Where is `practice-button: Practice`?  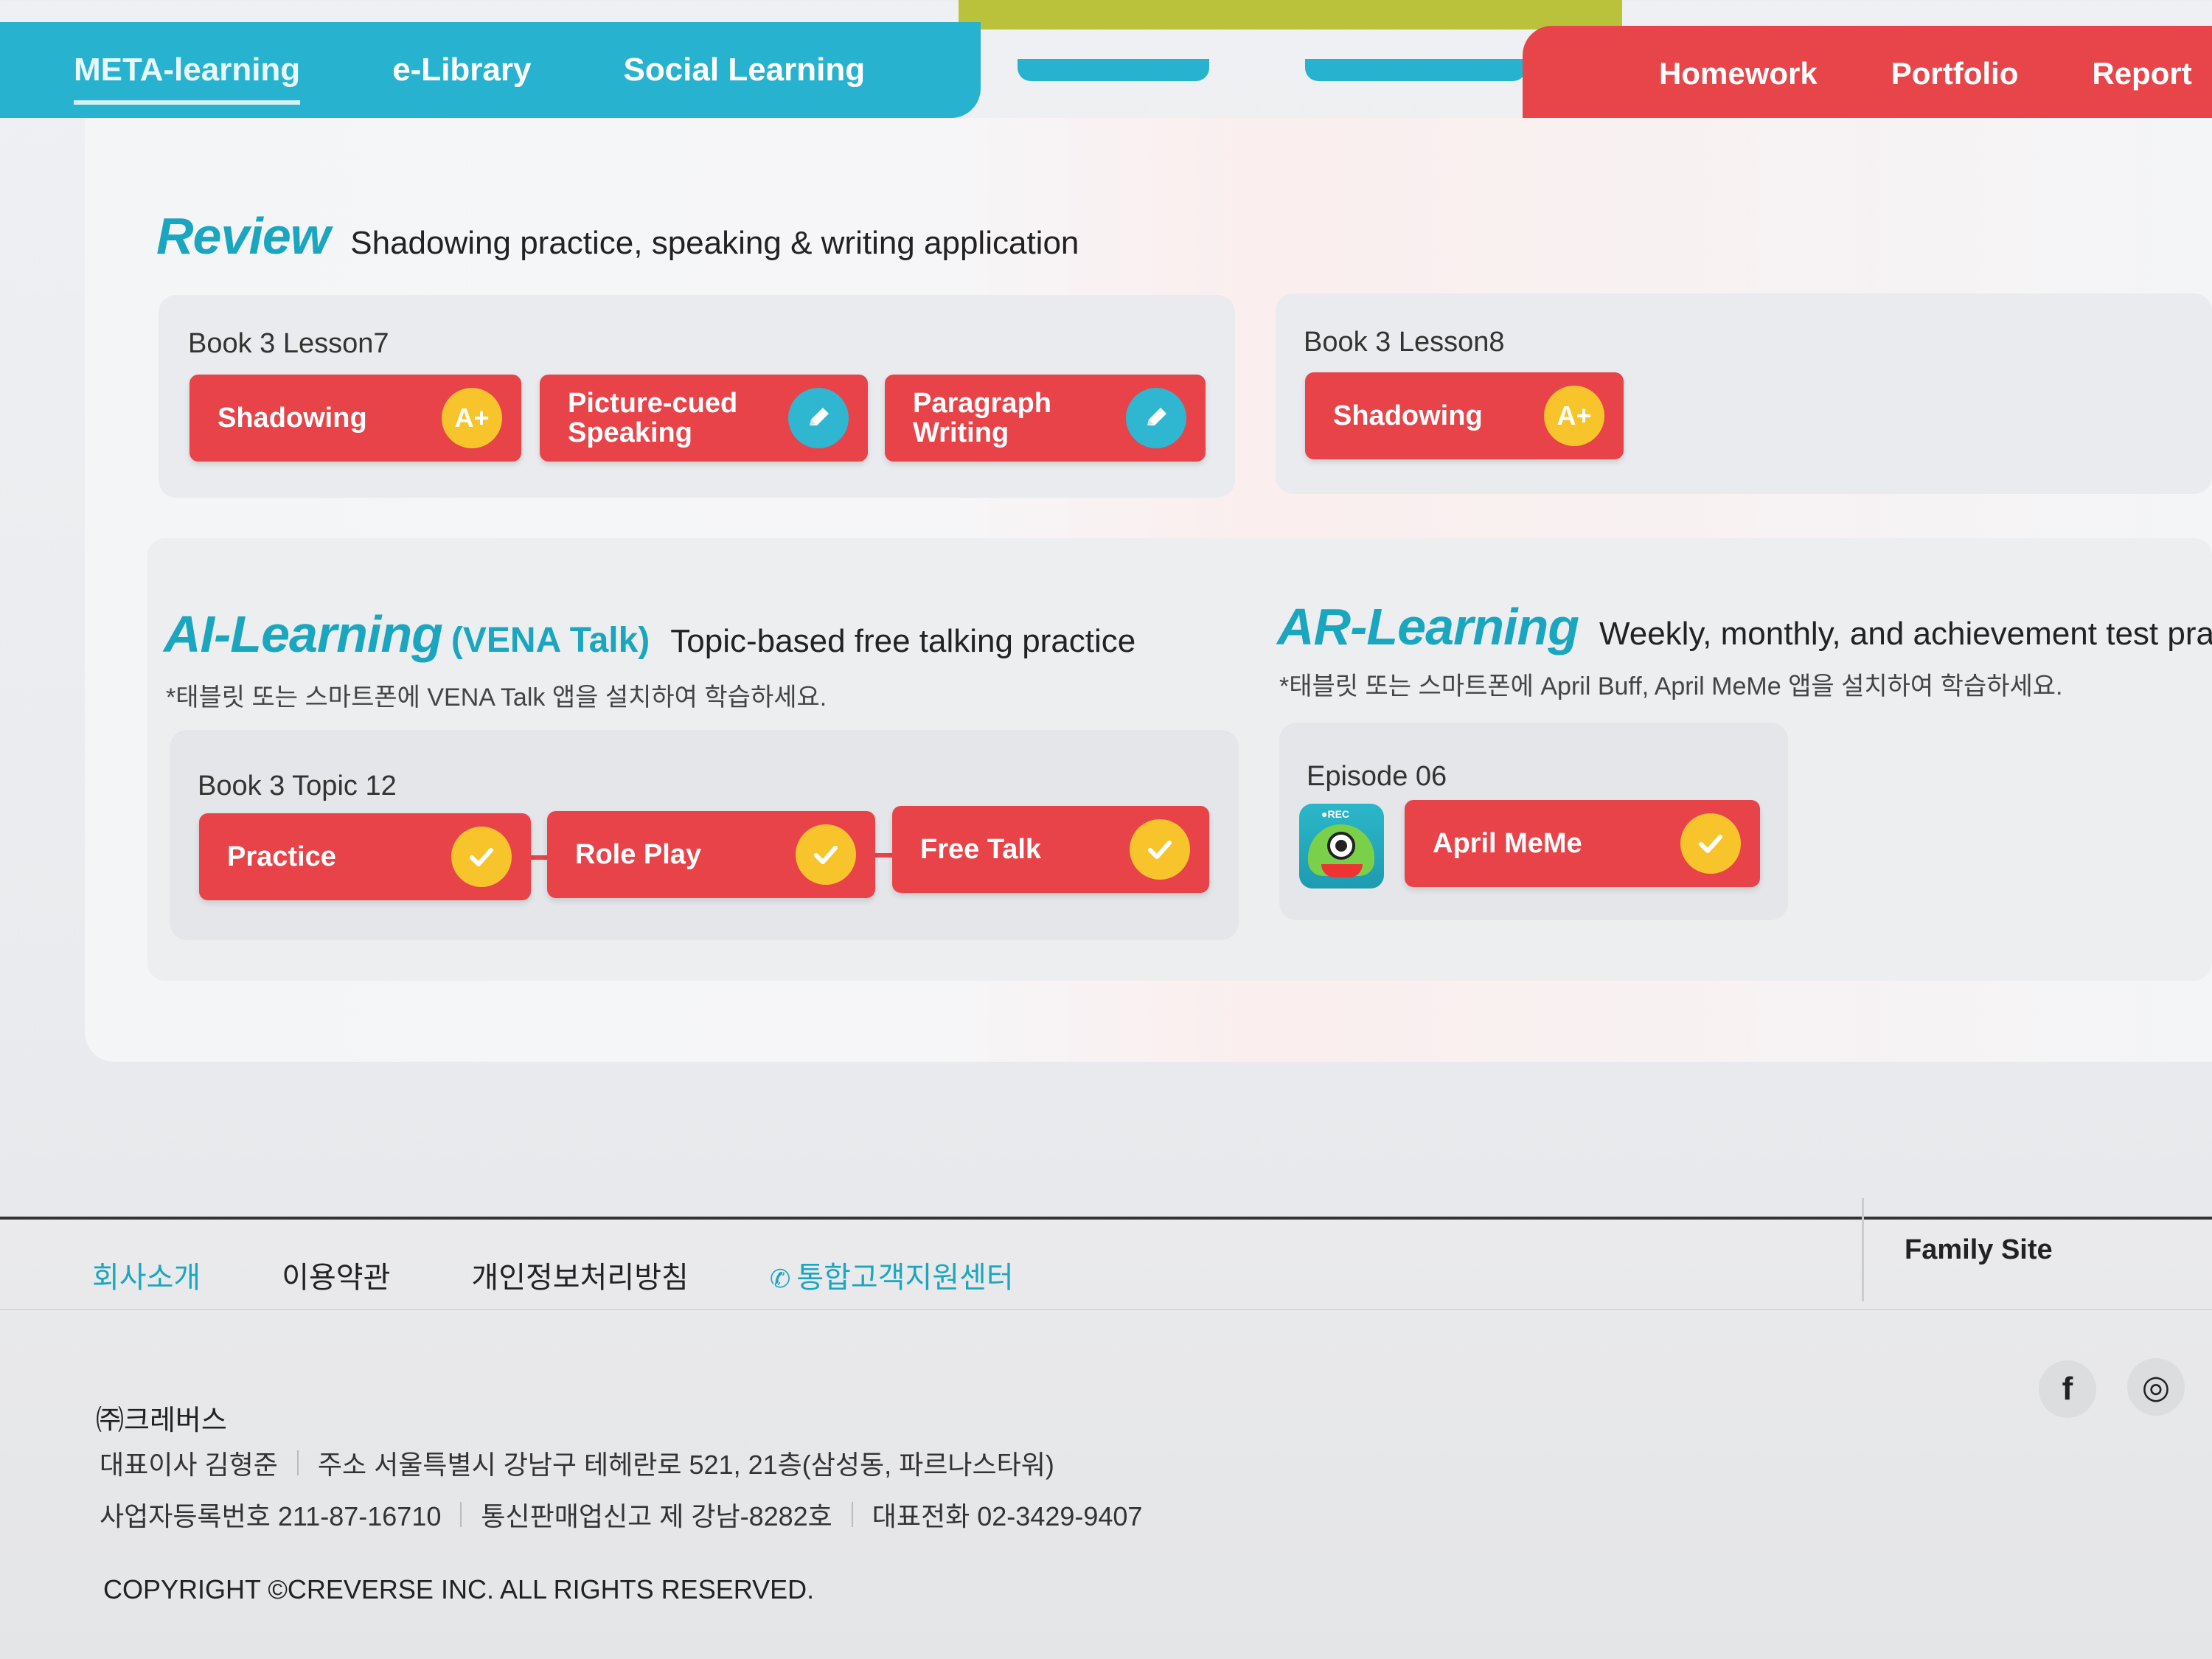 practice-button: Practice is located at coordinates (365, 856).